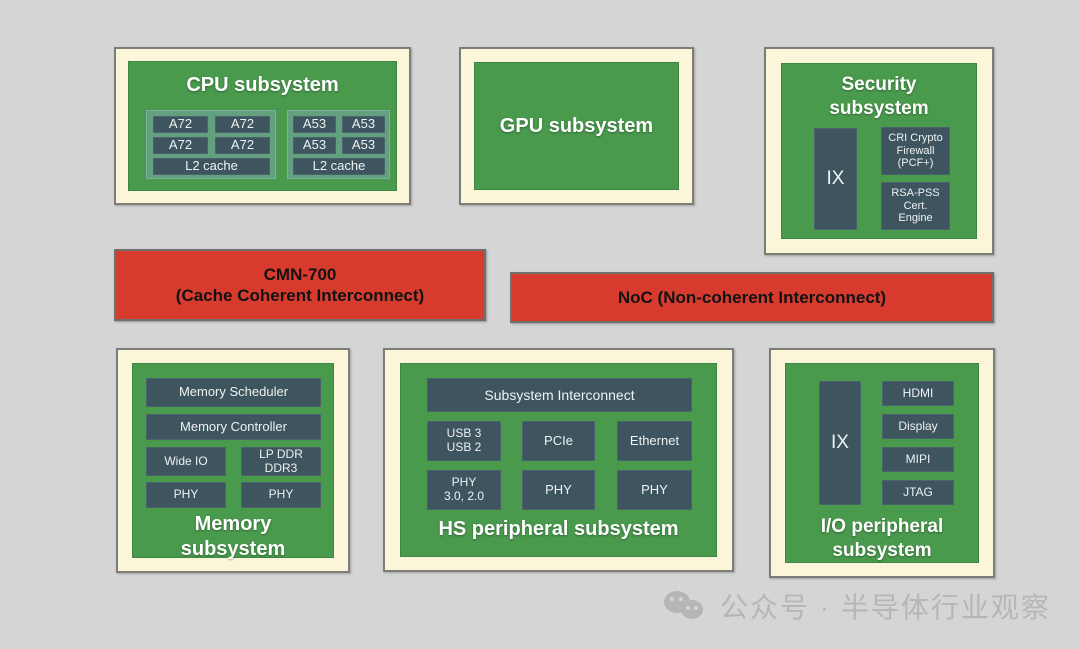 Image resolution: width=1080 pixels, height=649 pixels. Describe the element at coordinates (242, 124) in the screenshot. I see `cpu-core-a72-2: A72` at that location.